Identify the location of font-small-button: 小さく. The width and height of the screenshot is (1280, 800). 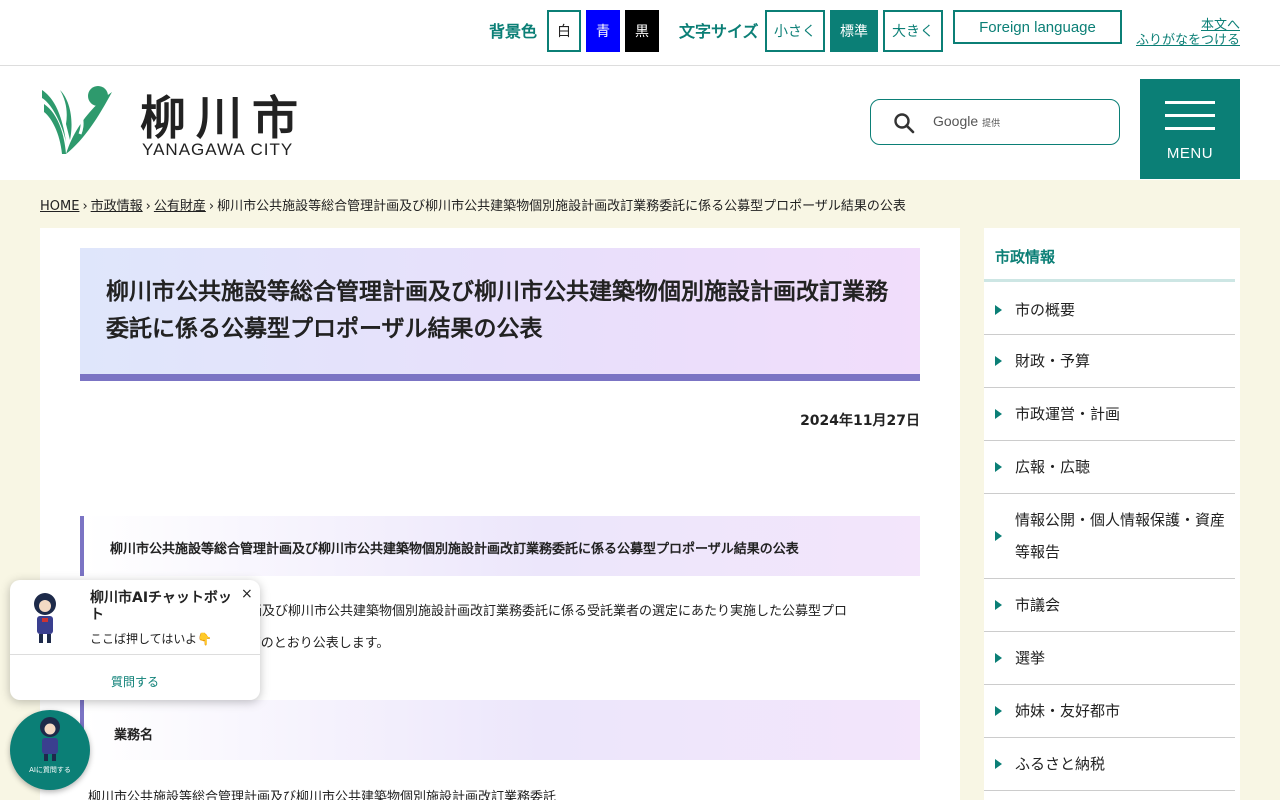
(795, 31).